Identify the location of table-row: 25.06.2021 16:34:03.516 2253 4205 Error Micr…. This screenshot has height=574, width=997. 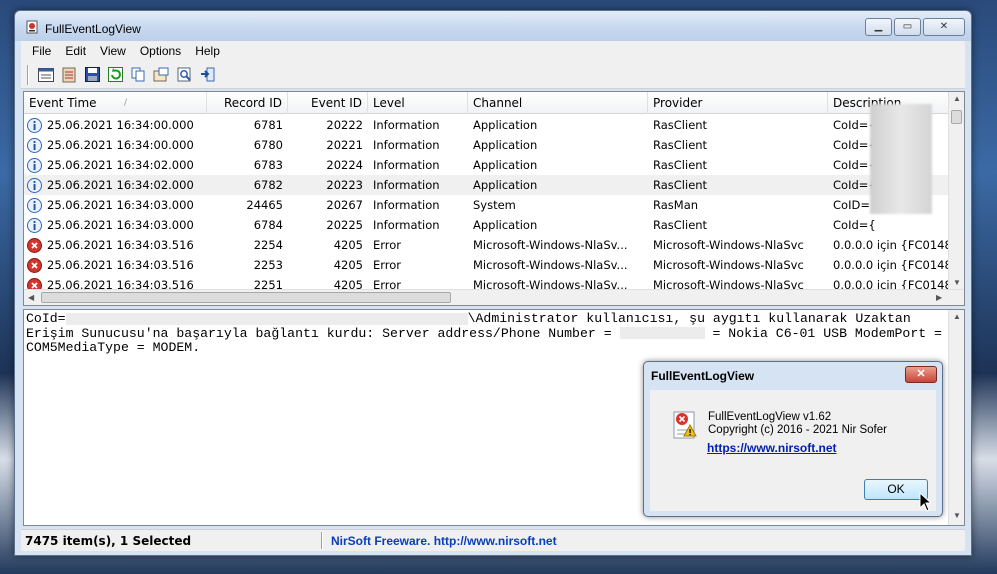
(486, 265).